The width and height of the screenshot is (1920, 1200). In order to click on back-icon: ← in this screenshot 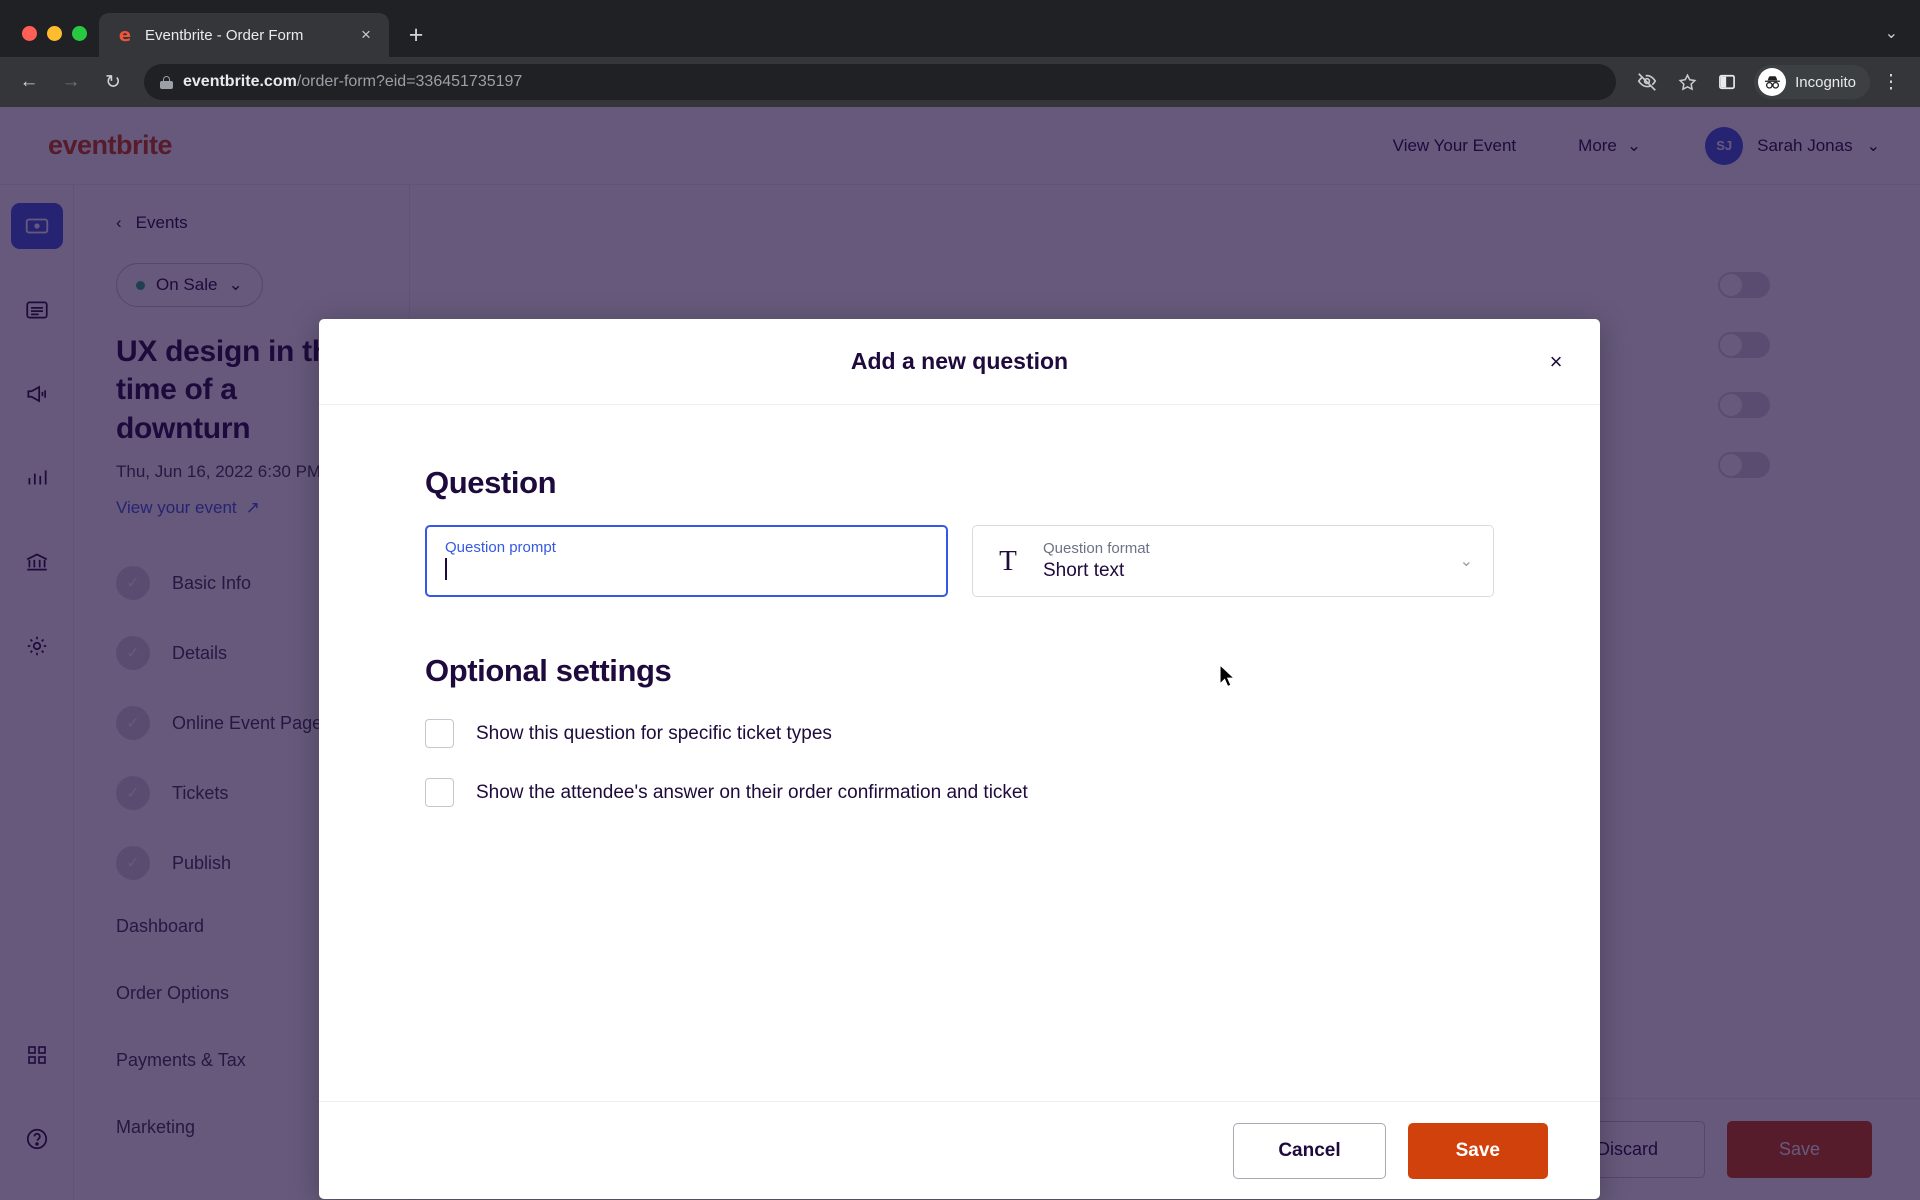, I will do `click(29, 82)`.